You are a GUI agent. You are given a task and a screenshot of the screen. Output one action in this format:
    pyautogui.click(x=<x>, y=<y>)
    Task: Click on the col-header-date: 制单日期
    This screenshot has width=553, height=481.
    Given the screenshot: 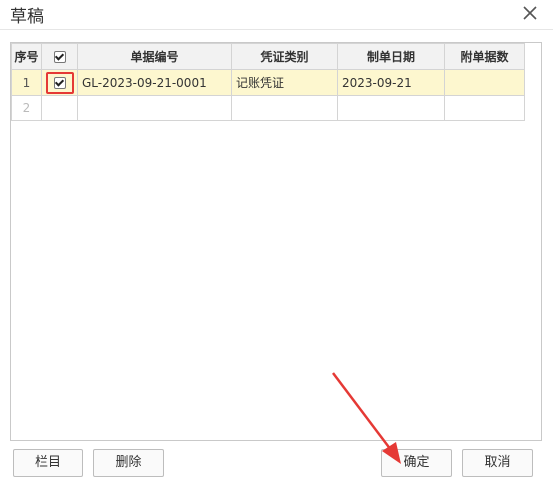 What is the action you would take?
    pyautogui.click(x=391, y=56)
    